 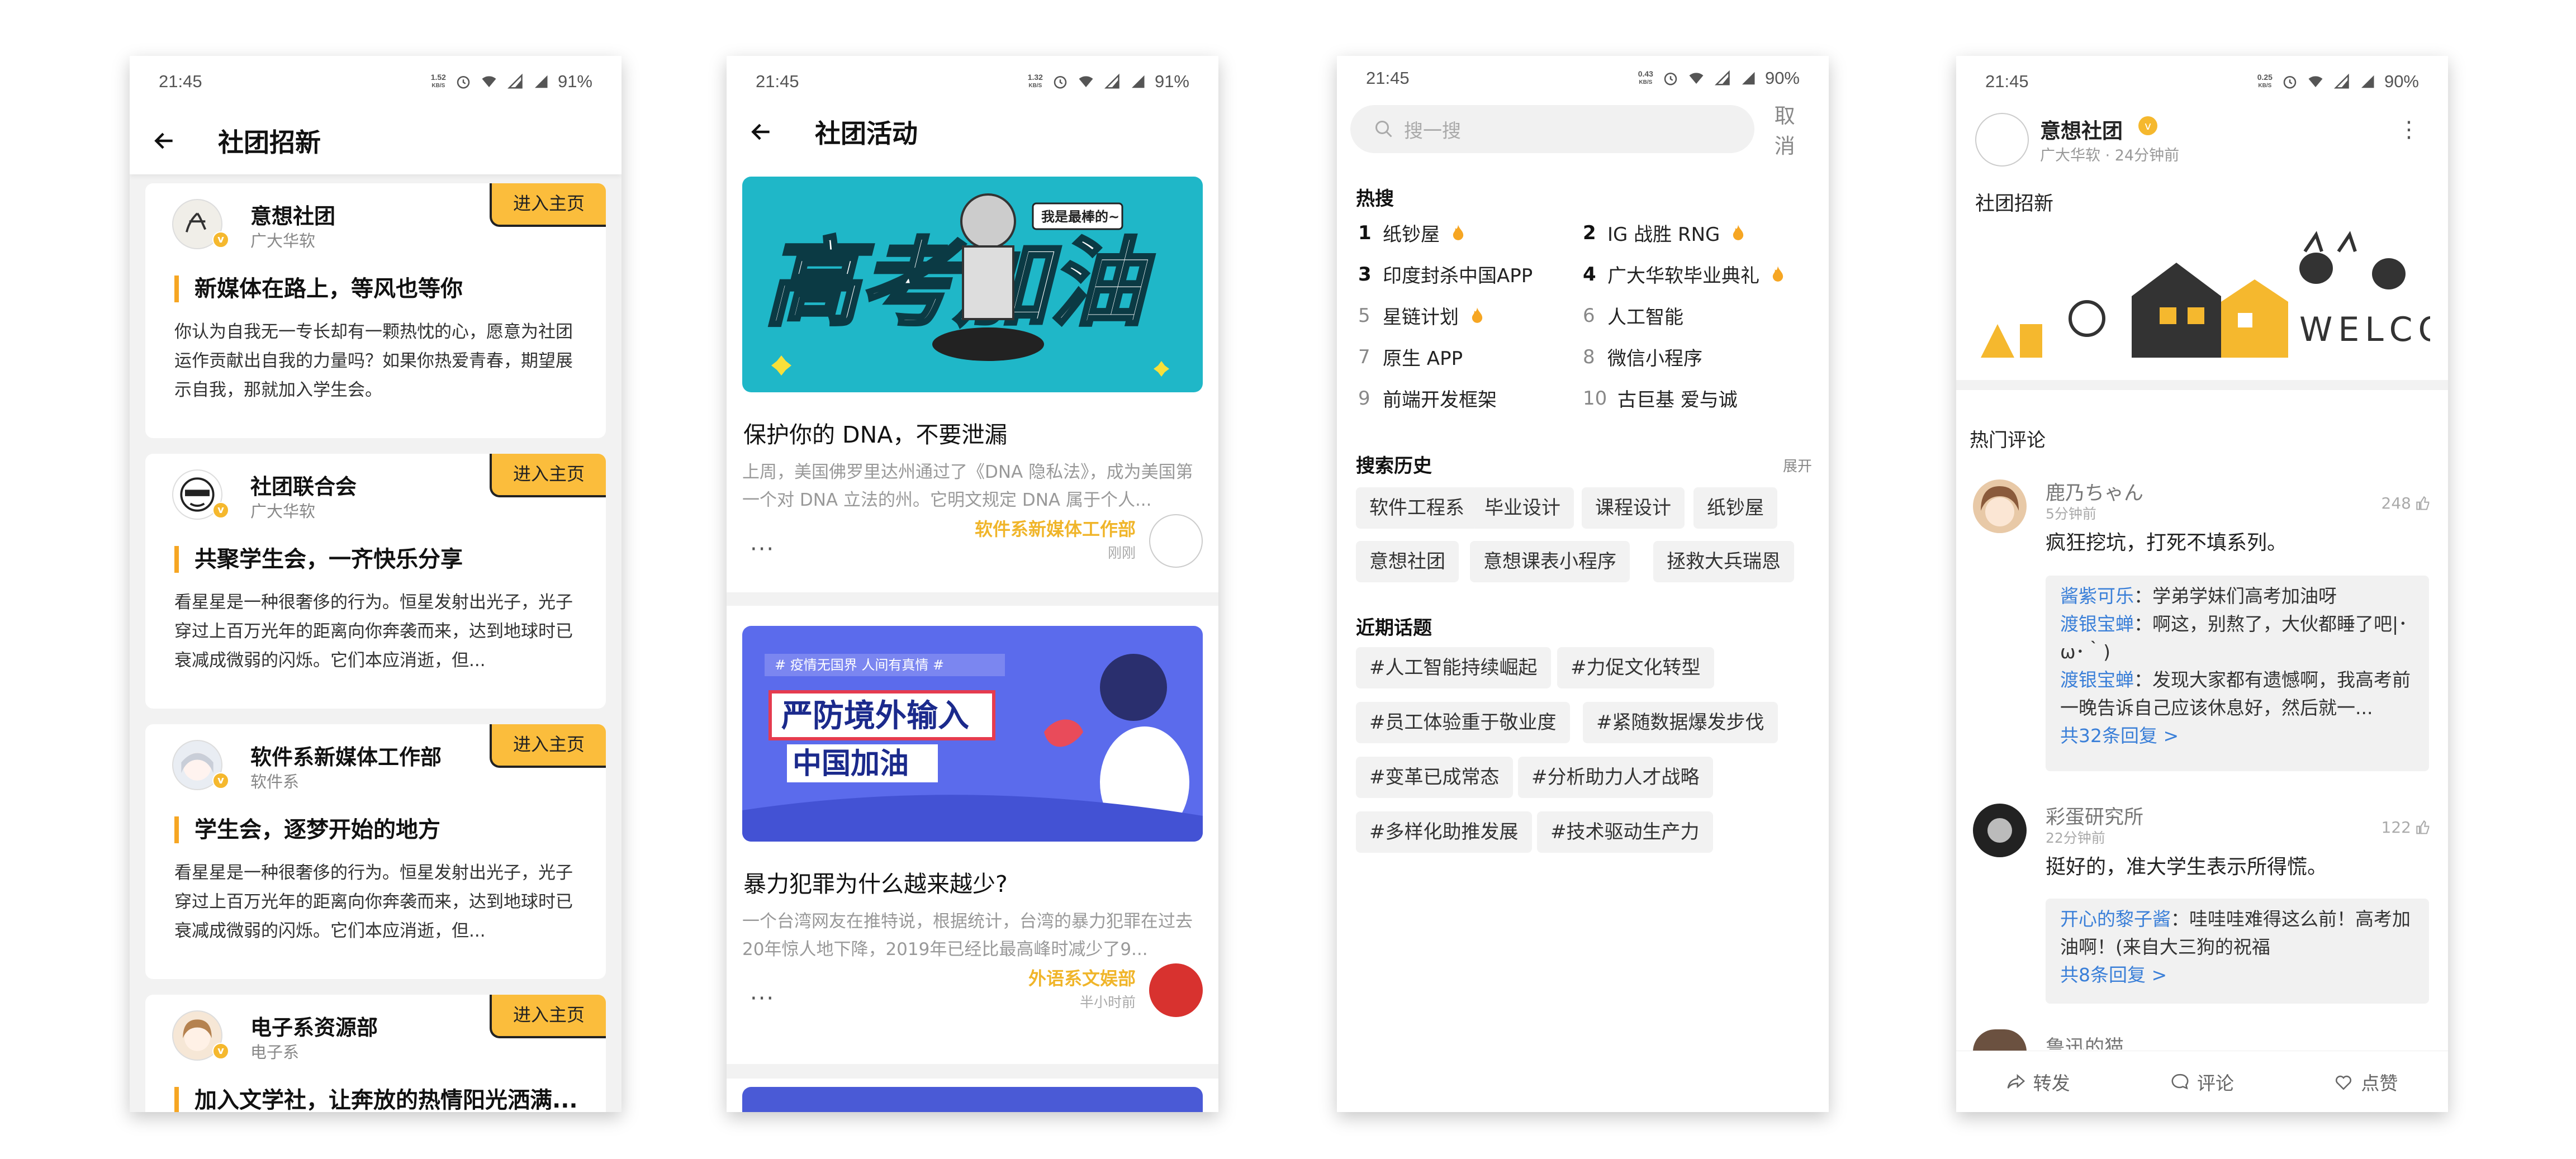 I want to click on history-chip: 毕业设计, so click(x=1522, y=508).